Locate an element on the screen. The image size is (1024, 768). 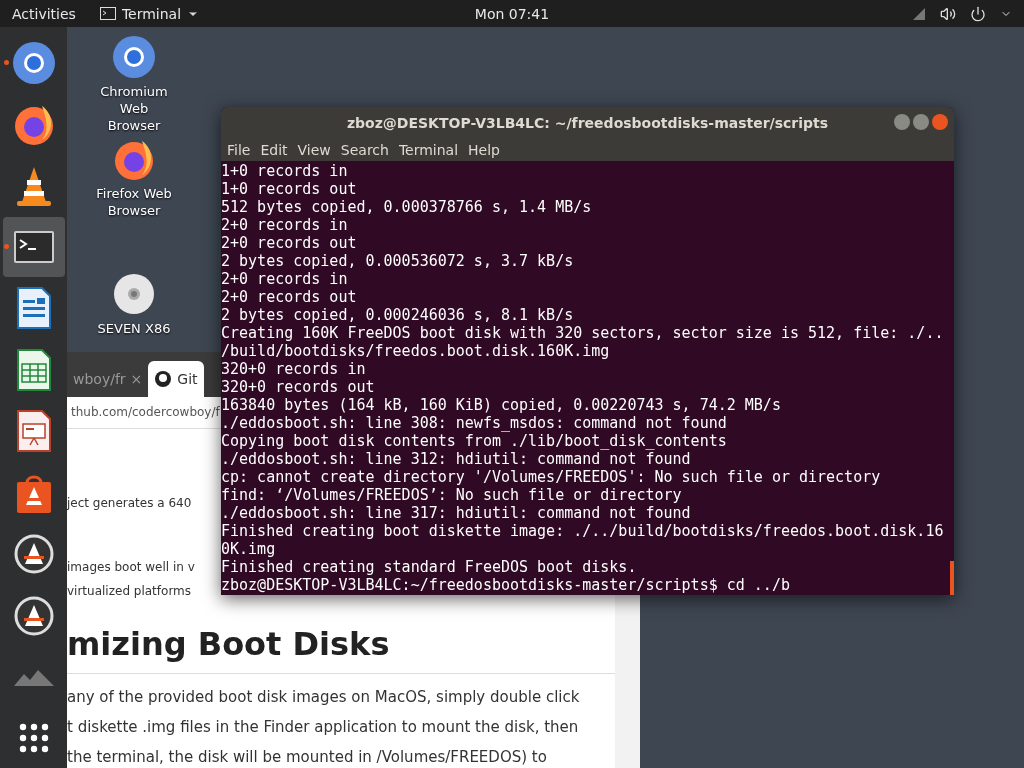
menu-item: View is located at coordinates (314, 150).